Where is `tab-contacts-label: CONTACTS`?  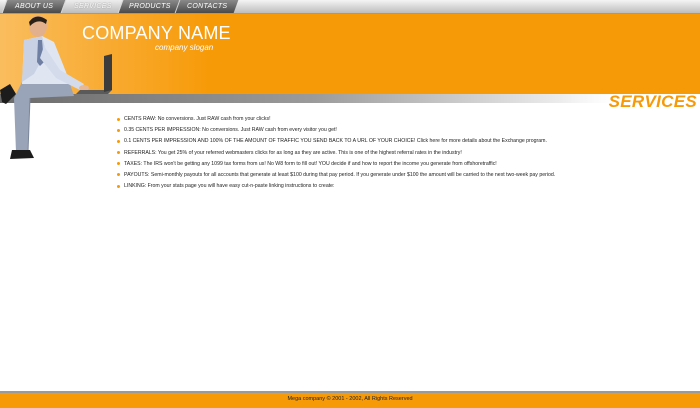 tab-contacts-label: CONTACTS is located at coordinates (207, 6).